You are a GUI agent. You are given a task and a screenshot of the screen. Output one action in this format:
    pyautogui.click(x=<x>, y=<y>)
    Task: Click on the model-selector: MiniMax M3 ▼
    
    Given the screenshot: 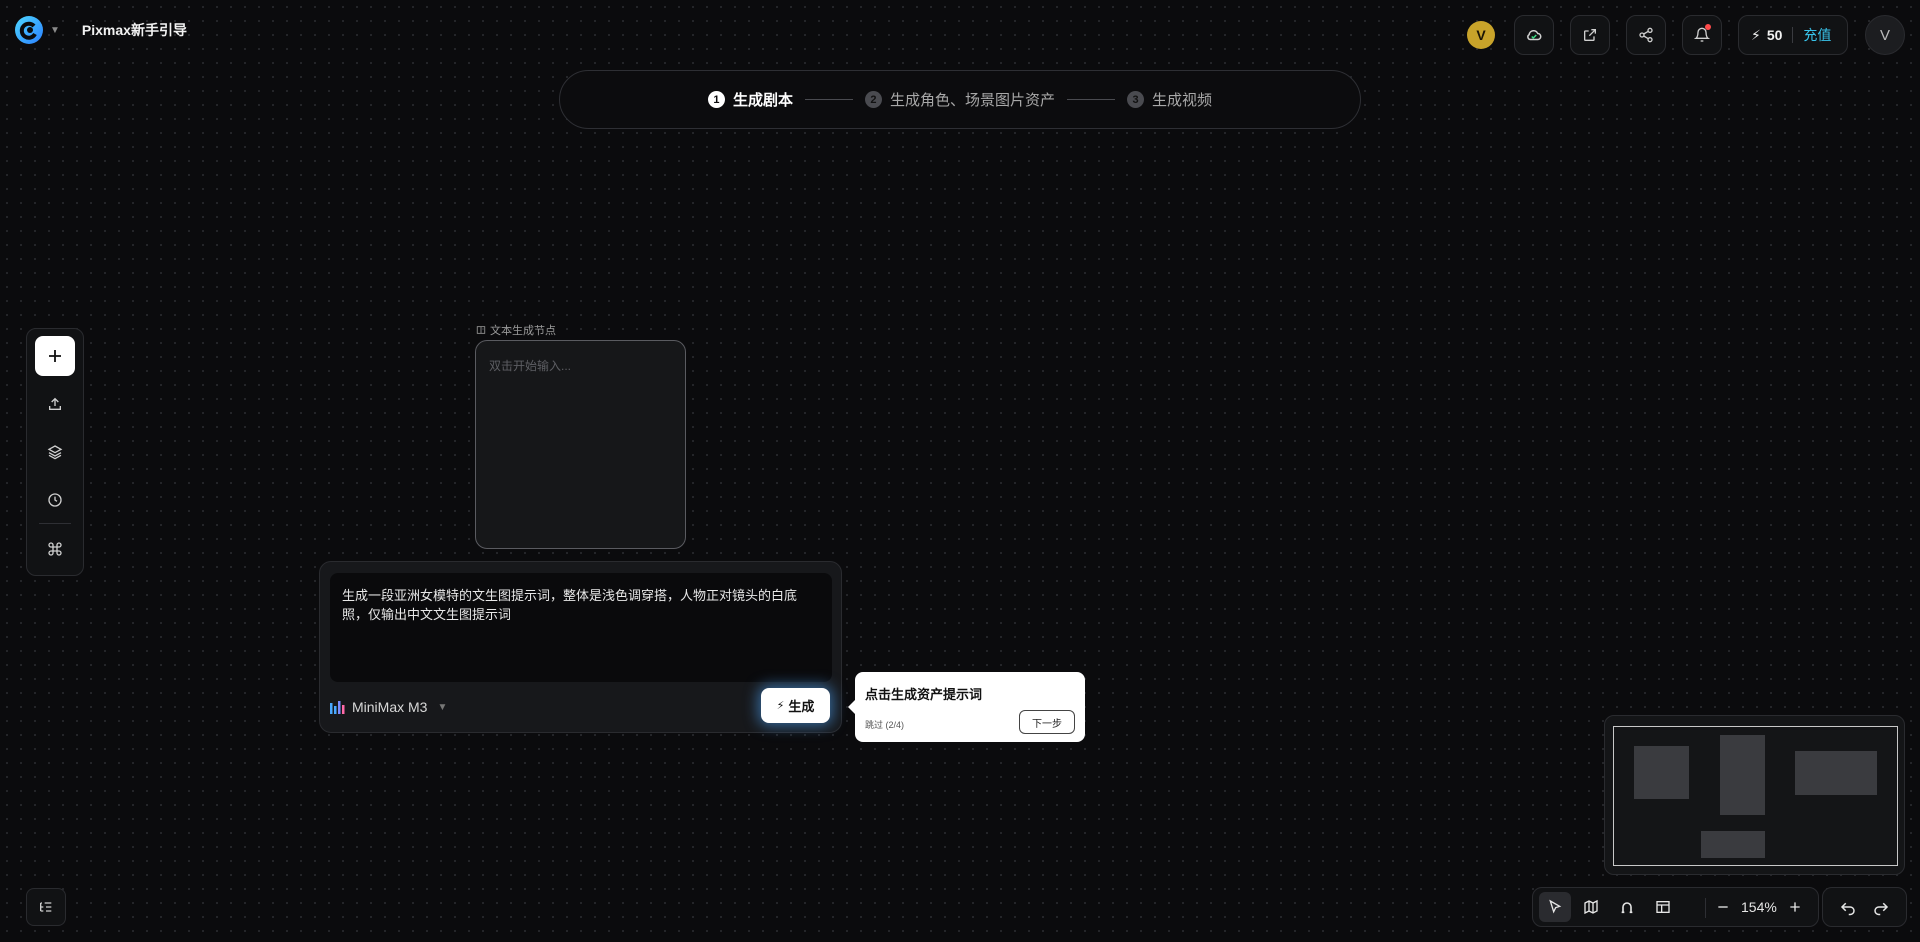 What is the action you would take?
    pyautogui.click(x=388, y=707)
    